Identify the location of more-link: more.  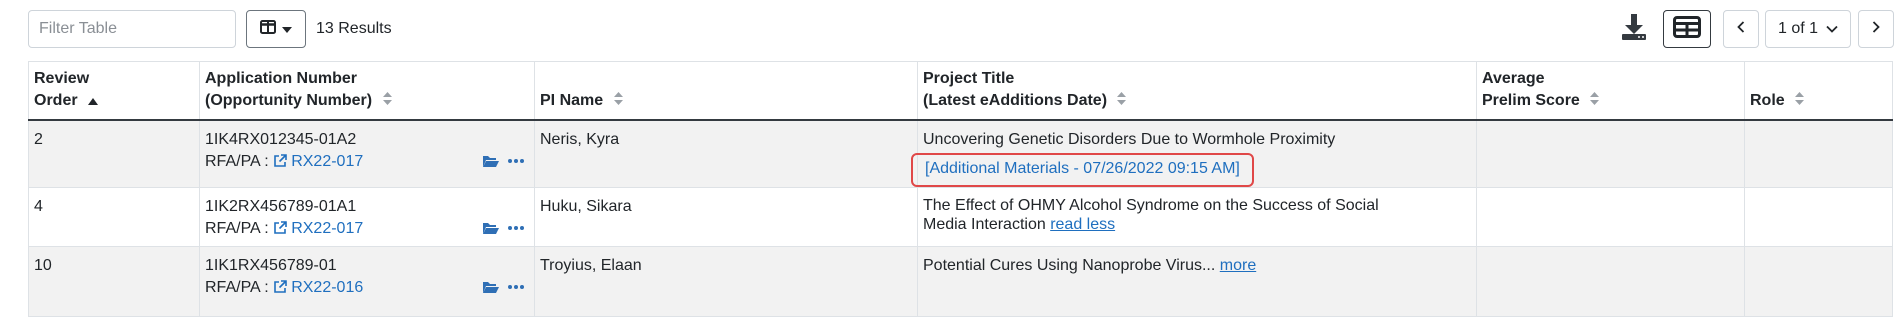
(1238, 265).